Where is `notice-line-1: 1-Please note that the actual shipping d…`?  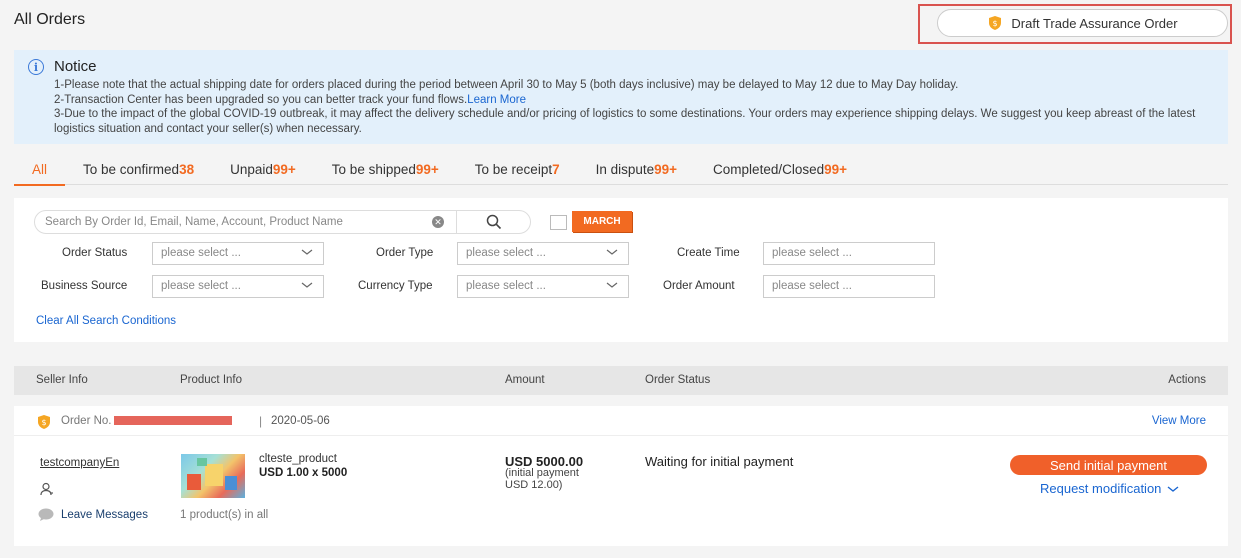 notice-line-1: 1-Please note that the actual shipping d… is located at coordinates (506, 85).